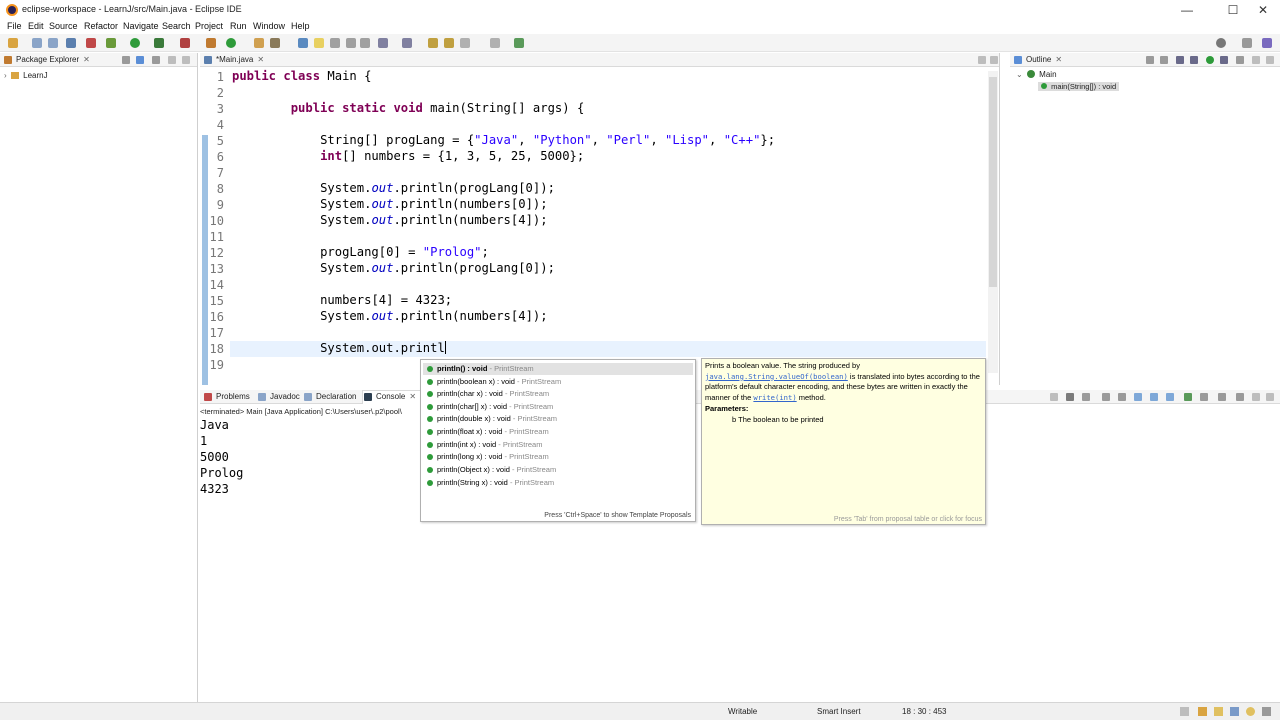 This screenshot has height=720, width=1280. Describe the element at coordinates (396, 396) in the screenshot. I see `tab-console: Console ✕` at that location.